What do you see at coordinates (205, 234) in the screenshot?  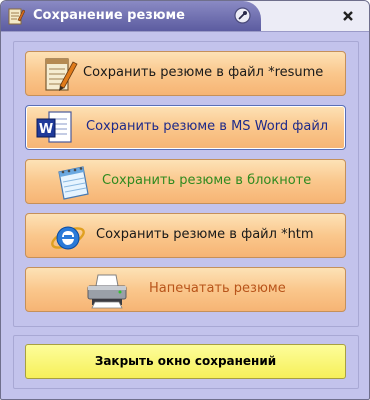 I see `save-to-htm-file-label: Сохранить резюме в файл *htm` at bounding box center [205, 234].